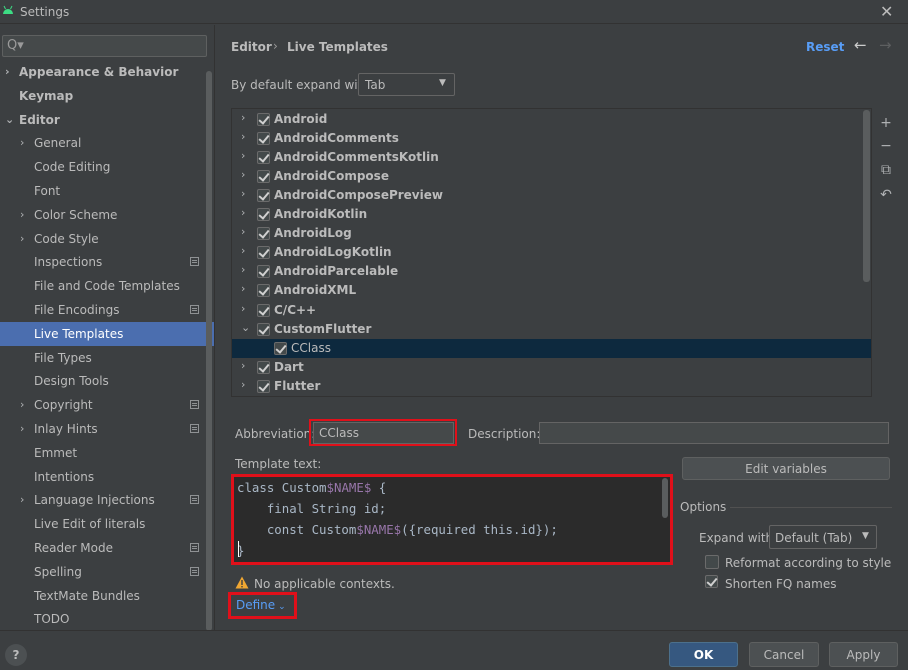  I want to click on sidebar-item: TODO, so click(107, 619).